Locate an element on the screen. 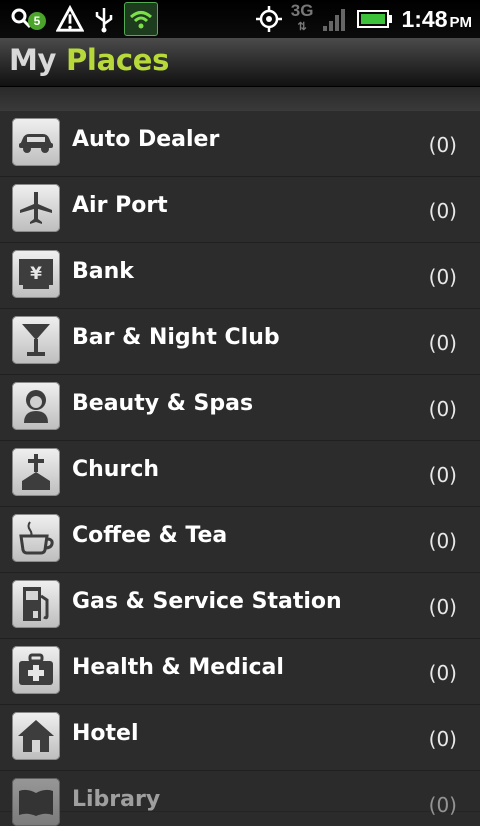  list-item-auto-dealer: Auto Dealer (0) is located at coordinates (240, 144).